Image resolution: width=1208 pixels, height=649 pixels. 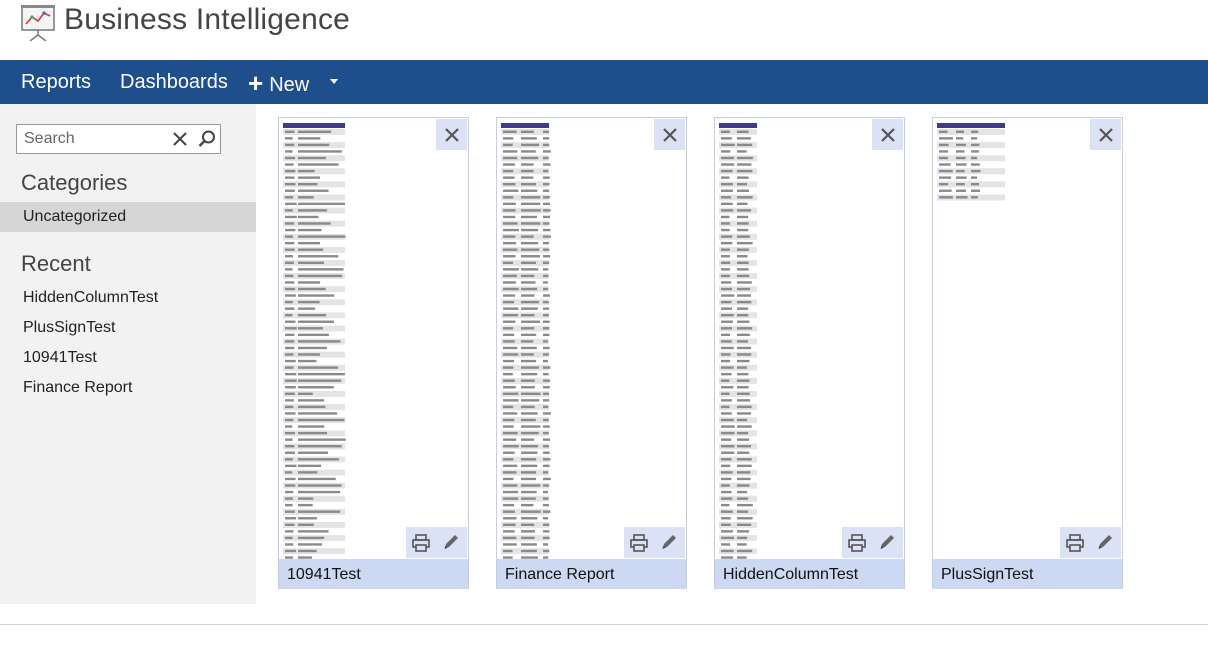 I want to click on app-header: Business Intelligence, so click(x=604, y=30).